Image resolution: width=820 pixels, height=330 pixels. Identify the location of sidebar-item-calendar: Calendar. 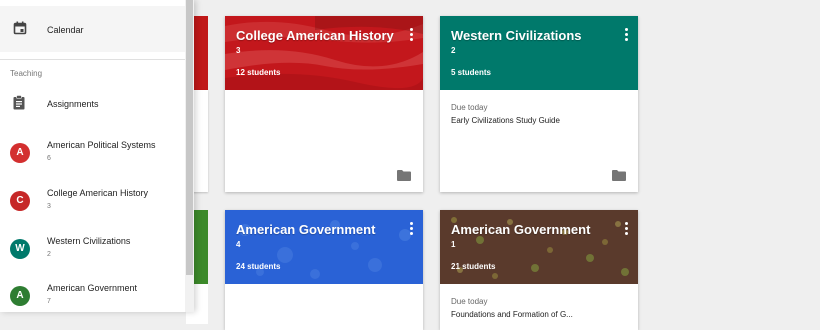
(92, 29).